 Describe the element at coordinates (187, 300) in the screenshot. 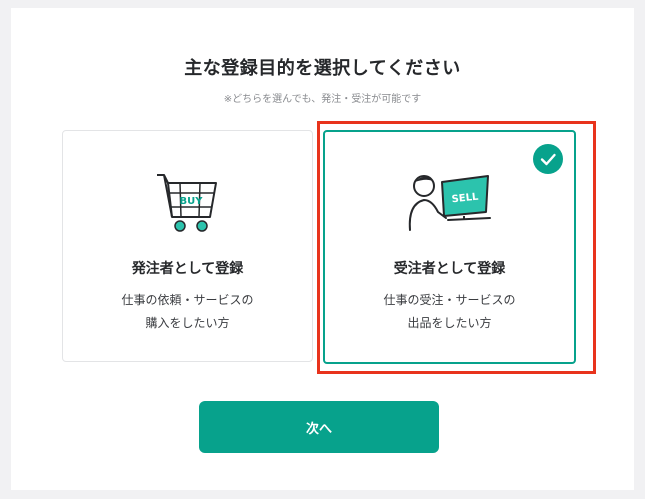

I see `option-description-line: 仕事の依頼・サービスの` at that location.